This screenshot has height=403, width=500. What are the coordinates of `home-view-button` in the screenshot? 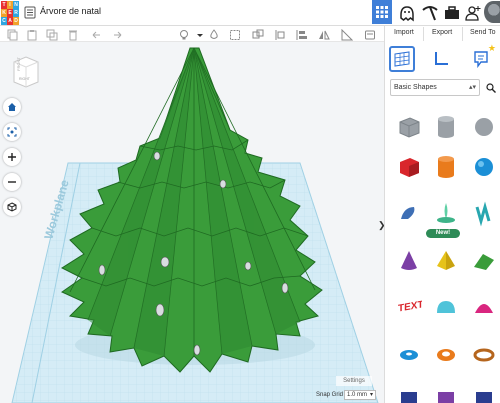 It's located at (12, 107).